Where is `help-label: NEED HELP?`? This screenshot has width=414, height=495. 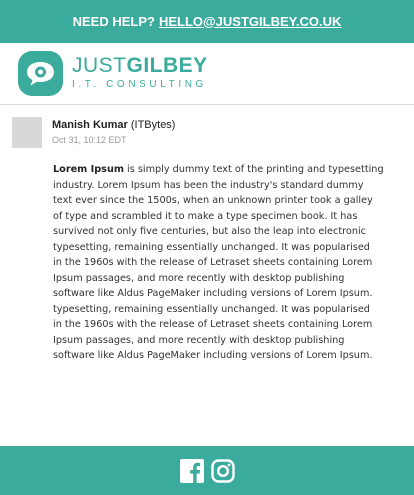 help-label: NEED HELP? is located at coordinates (113, 21).